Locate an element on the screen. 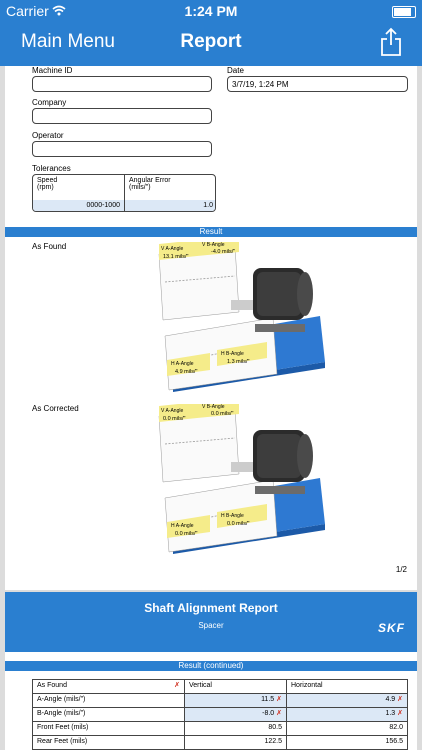 The image size is (422, 750). found-v-a-value: 13.1 mils/" is located at coordinates (176, 257).